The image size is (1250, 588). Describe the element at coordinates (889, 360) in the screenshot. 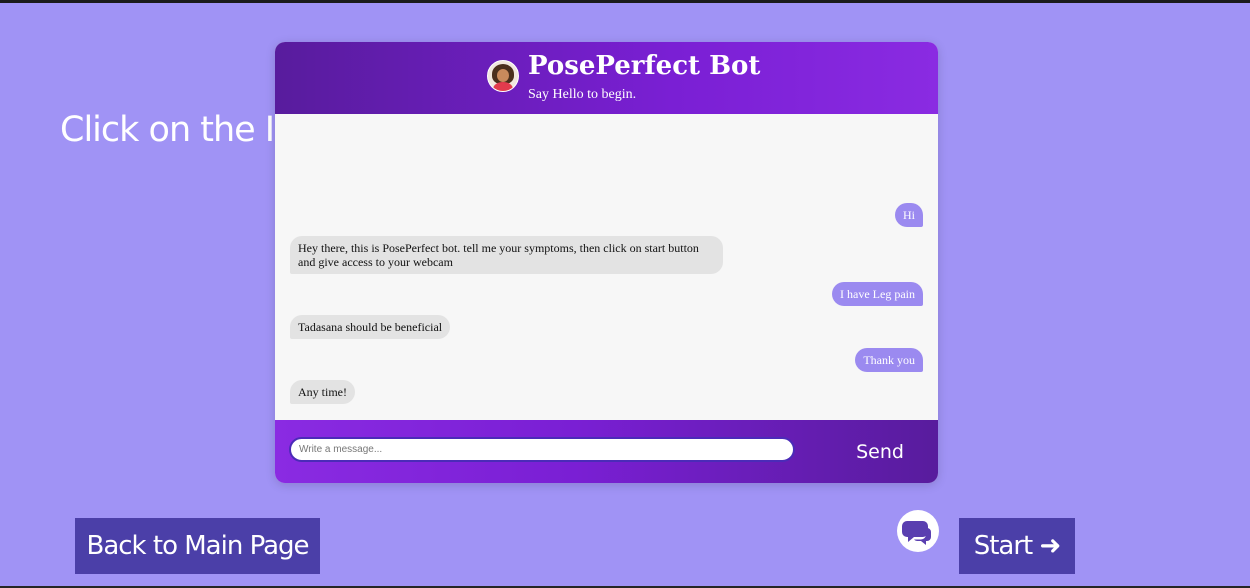

I see `user-message: Thank you` at that location.